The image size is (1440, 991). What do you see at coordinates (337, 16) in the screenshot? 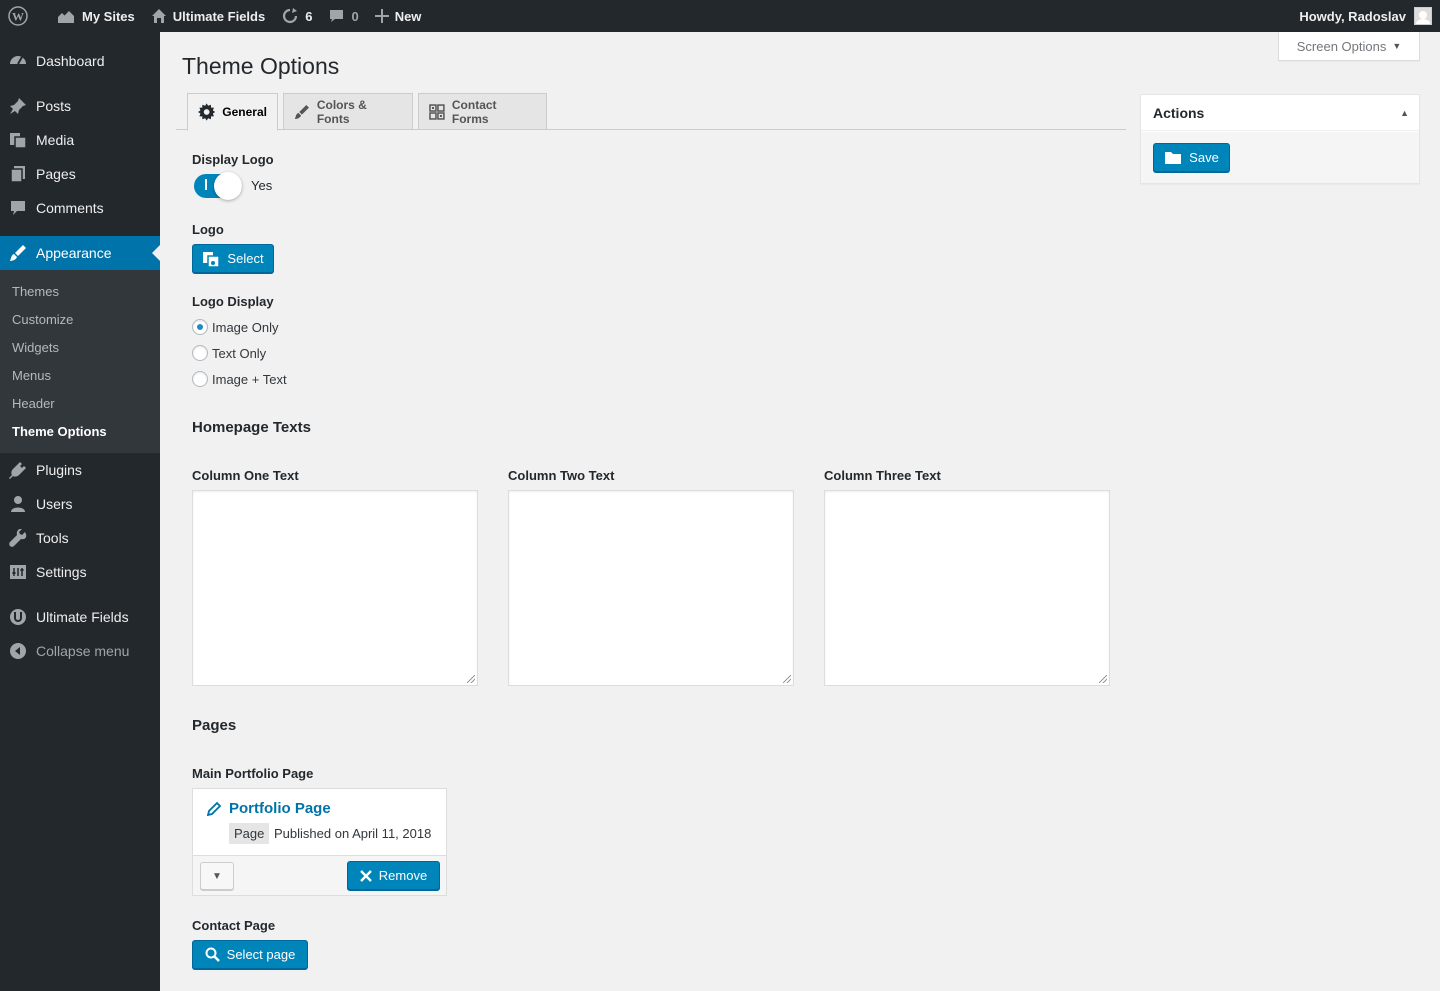
I see `comment-bubble-icon` at bounding box center [337, 16].